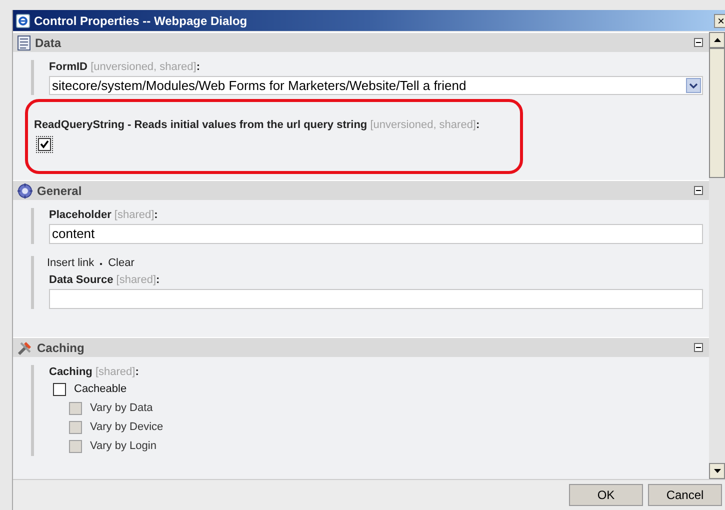 The height and width of the screenshot is (510, 725). Describe the element at coordinates (376, 299) in the screenshot. I see `text-input` at that location.